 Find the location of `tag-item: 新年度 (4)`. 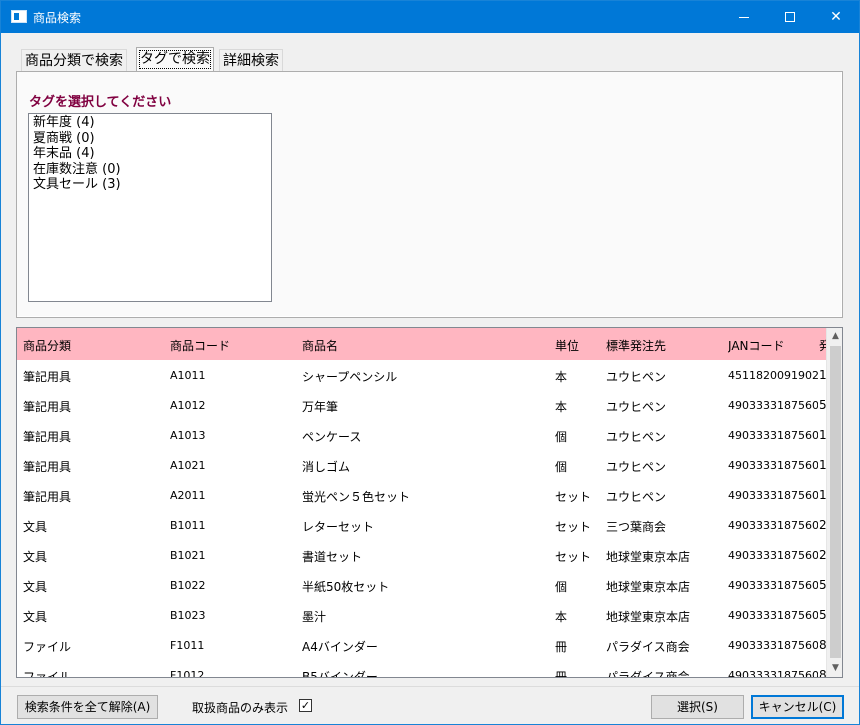

tag-item: 新年度 (4) is located at coordinates (150, 123).